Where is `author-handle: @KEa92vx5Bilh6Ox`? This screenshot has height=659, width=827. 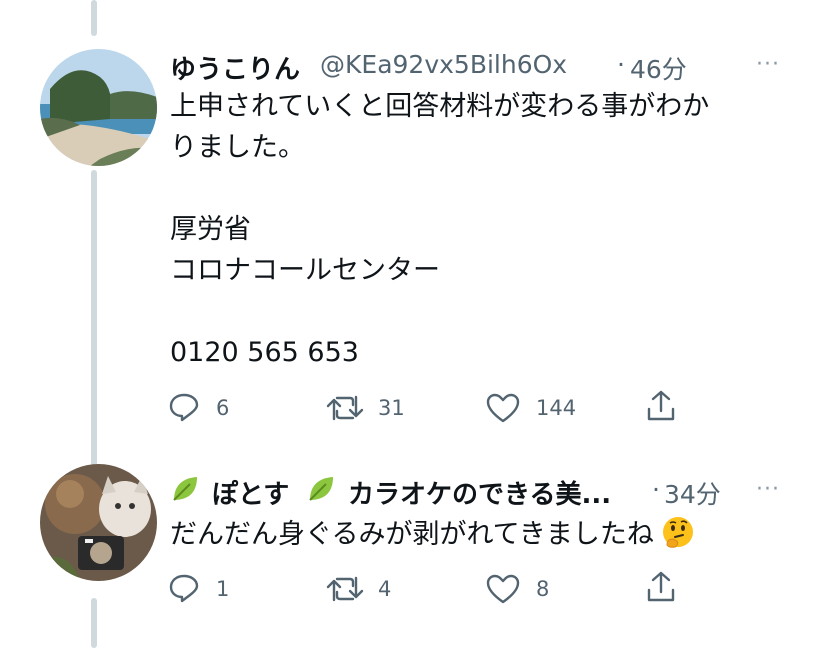
author-handle: @KEa92vx5Bilh6Ox is located at coordinates (443, 64).